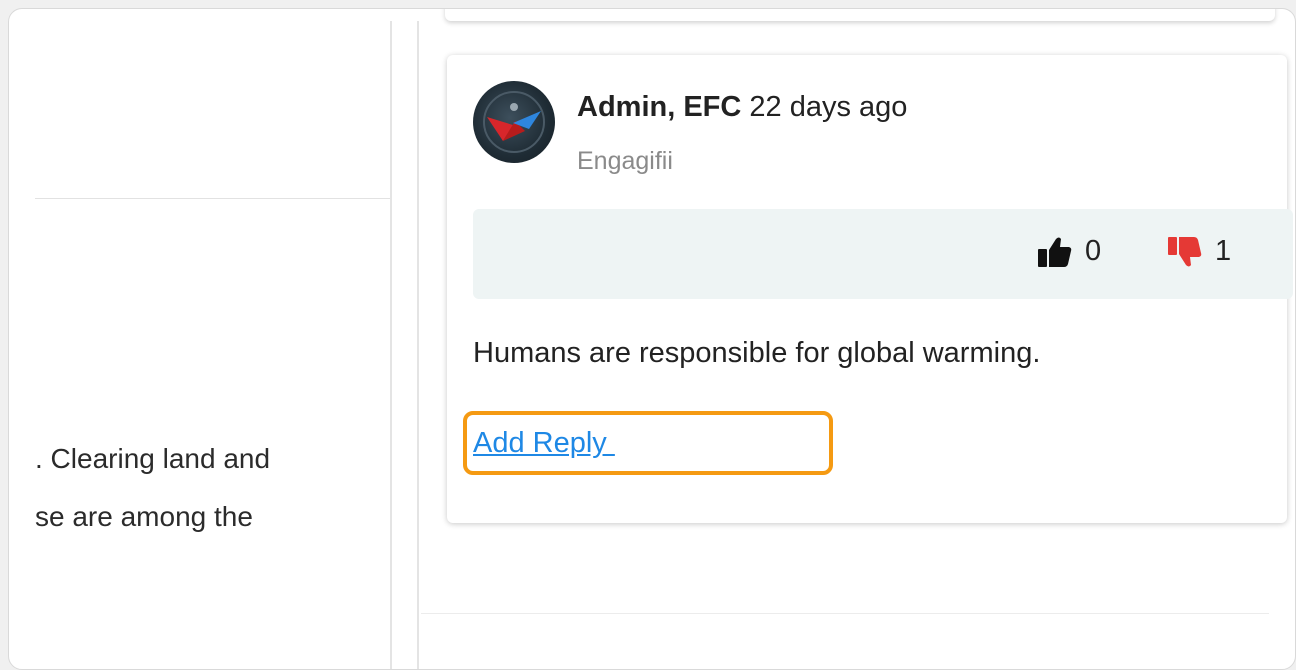  Describe the element at coordinates (144, 516) in the screenshot. I see `article-text-line: se are among the` at that location.